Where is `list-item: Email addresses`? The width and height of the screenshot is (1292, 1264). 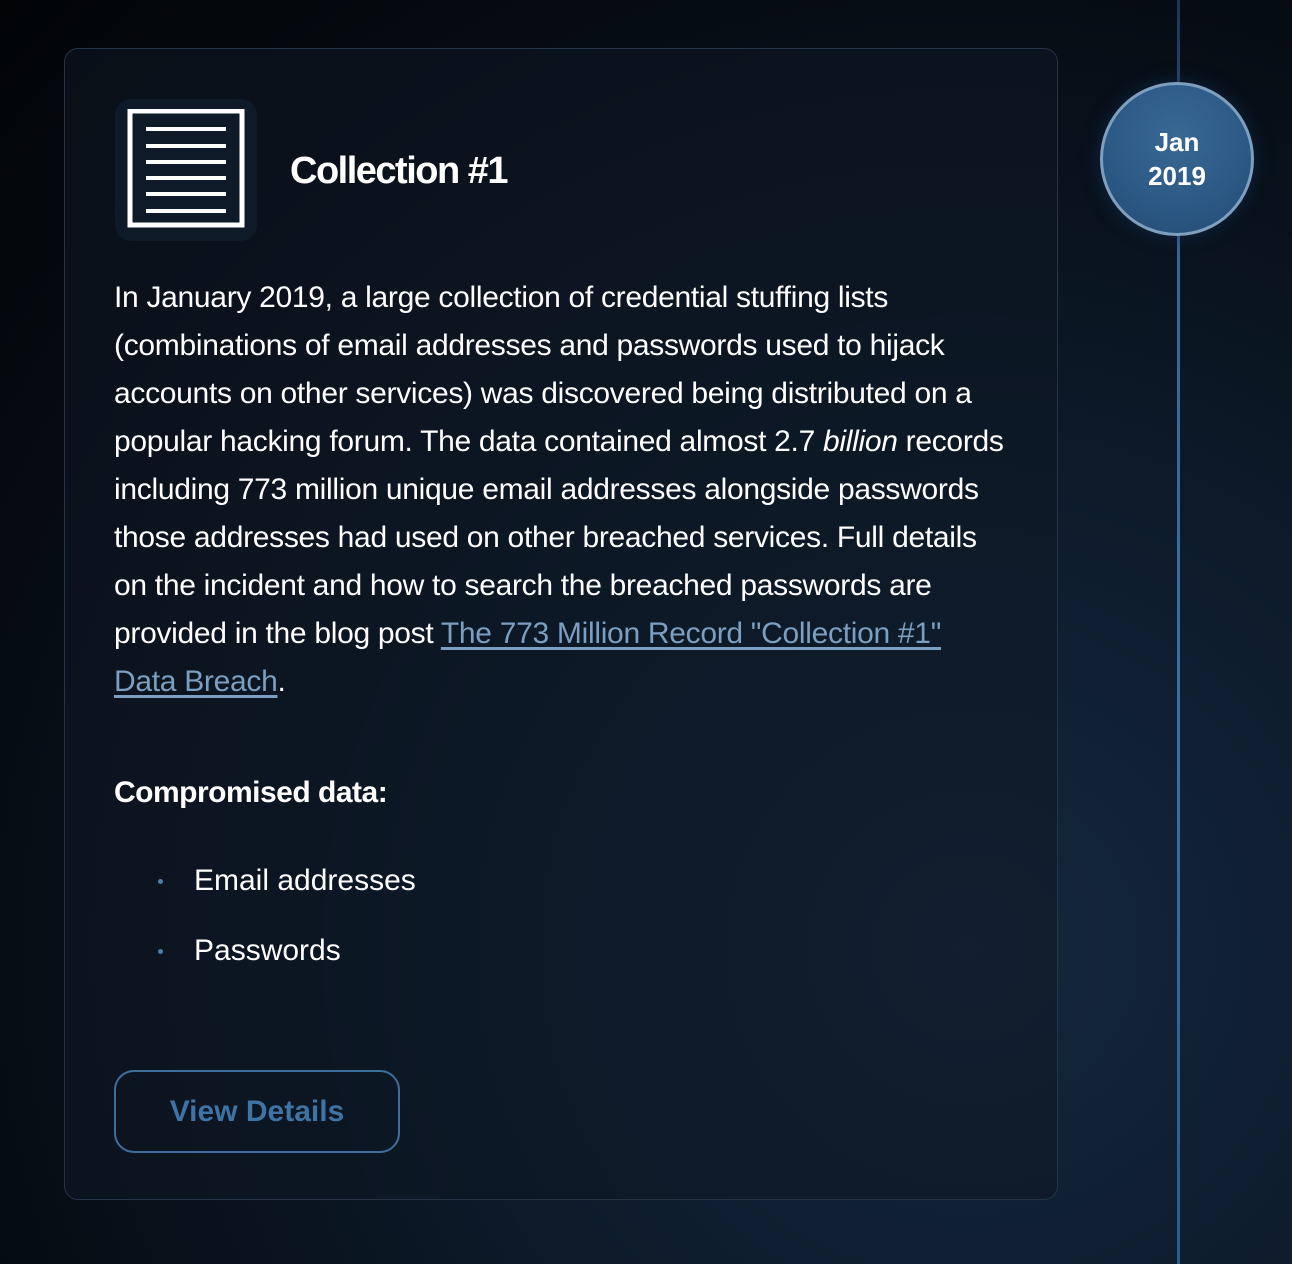
list-item: Email addresses is located at coordinates (265, 894).